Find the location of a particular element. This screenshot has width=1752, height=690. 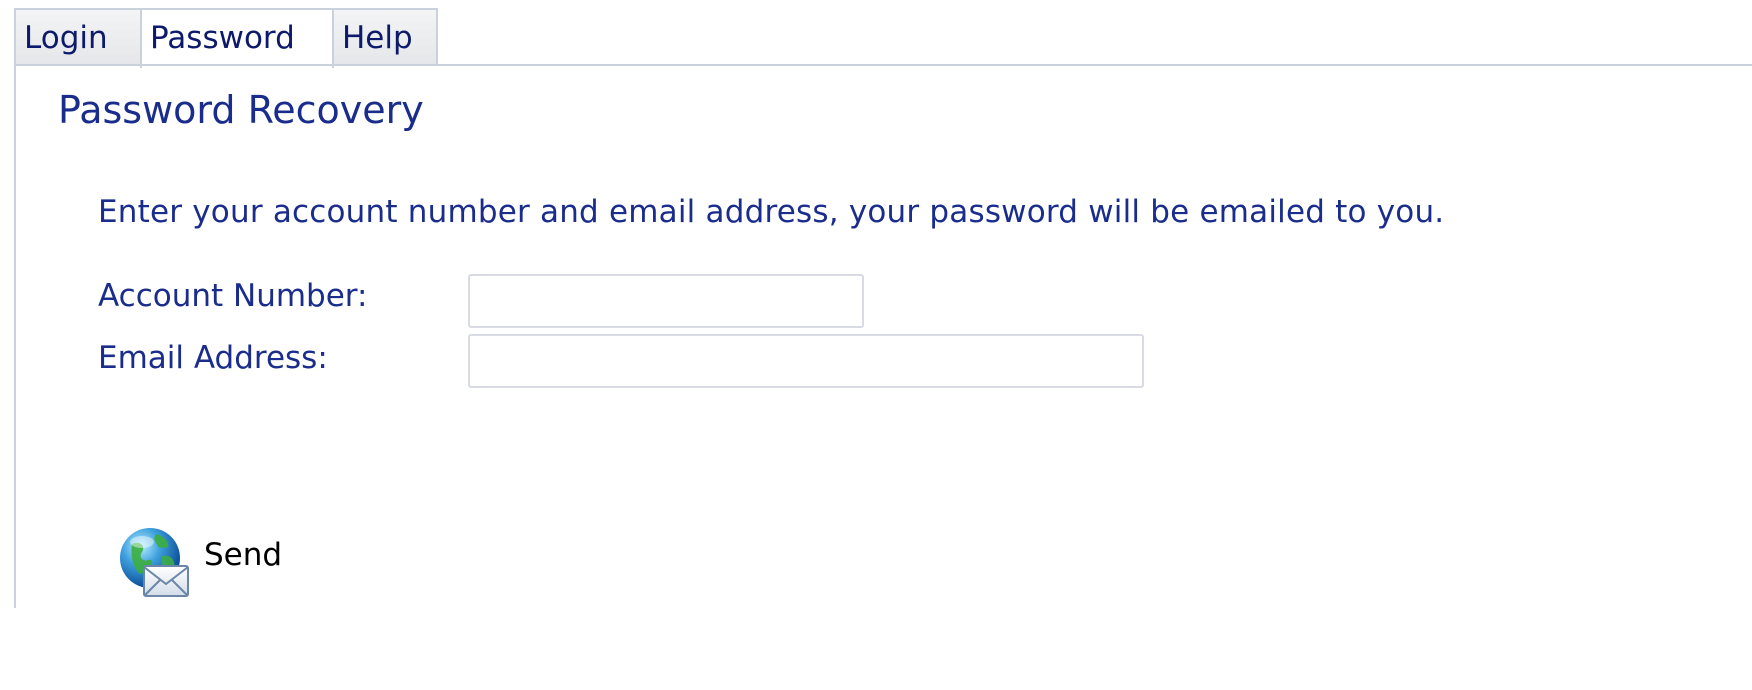

page-title: Password Recovery is located at coordinates (241, 110).